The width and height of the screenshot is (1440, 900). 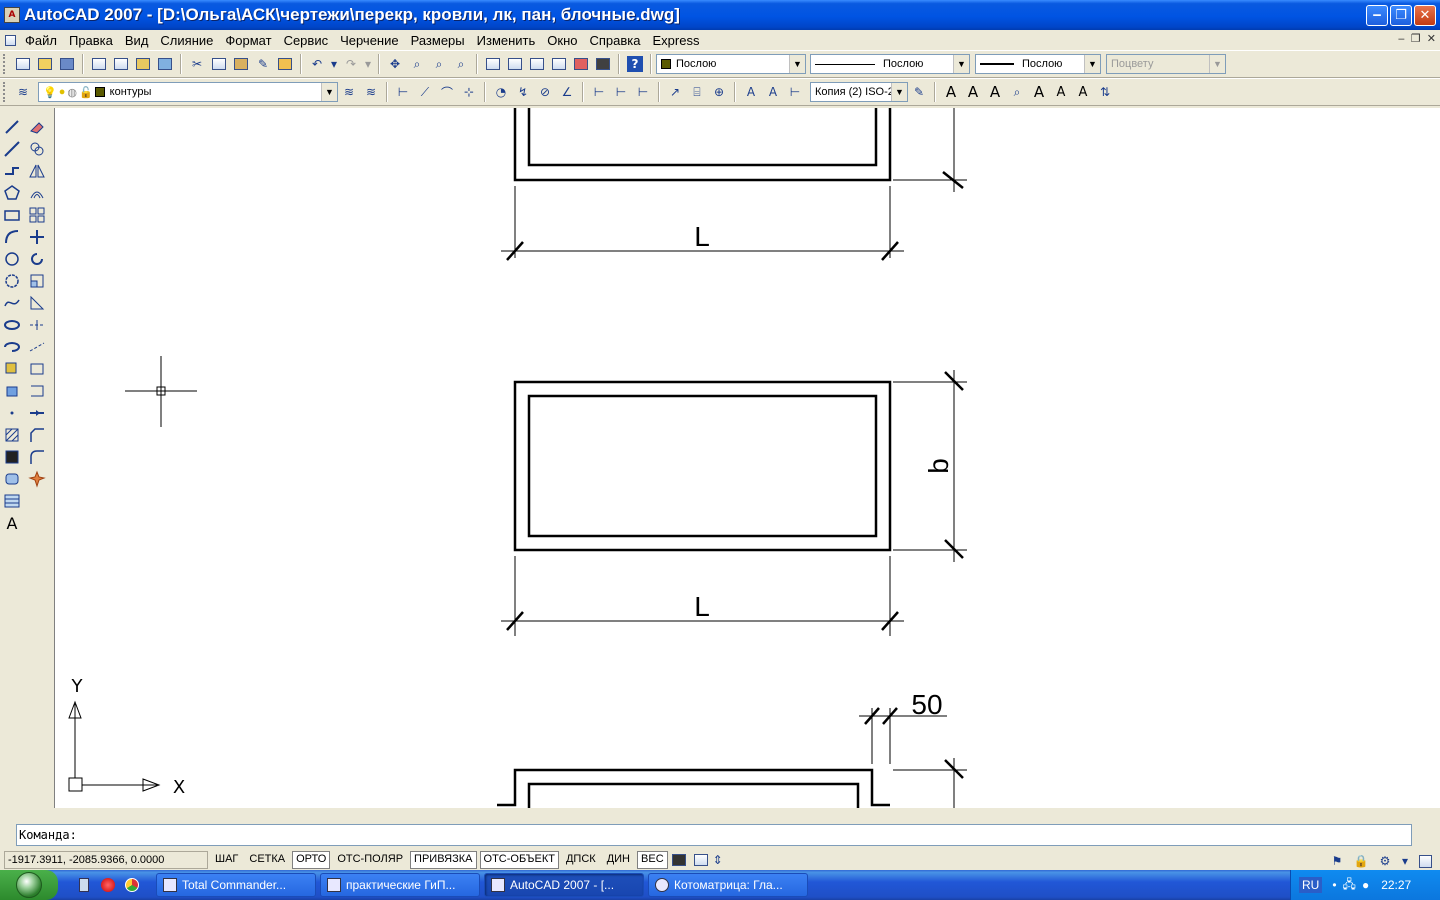 I want to click on block-editor-icon, so click(x=285, y=64).